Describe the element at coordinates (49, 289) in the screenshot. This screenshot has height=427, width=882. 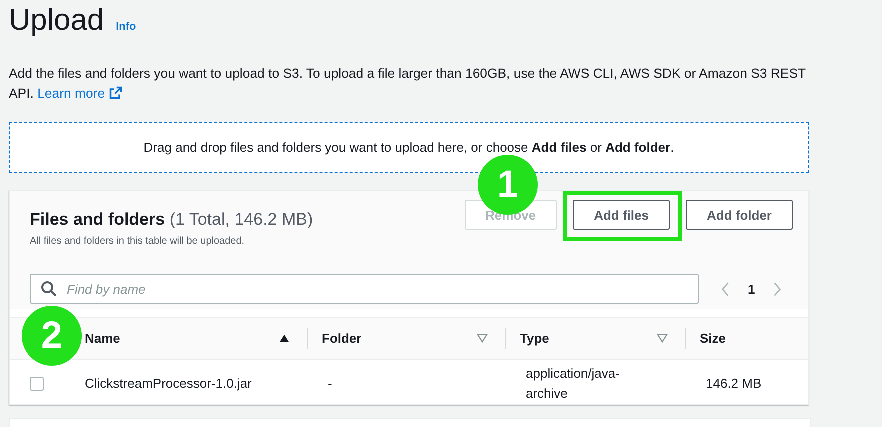
I see `search-icon` at that location.